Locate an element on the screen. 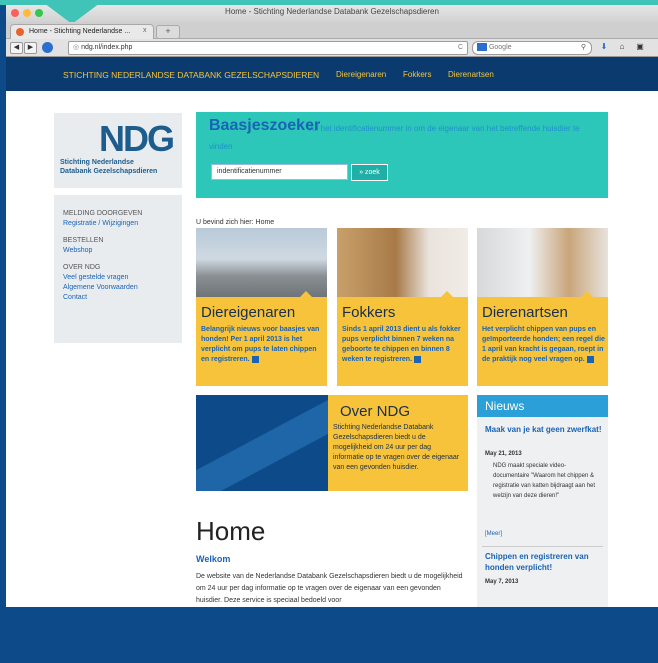 The image size is (658, 663). tab-home: Home - Stichting Nederlandse ... x is located at coordinates (82, 31).